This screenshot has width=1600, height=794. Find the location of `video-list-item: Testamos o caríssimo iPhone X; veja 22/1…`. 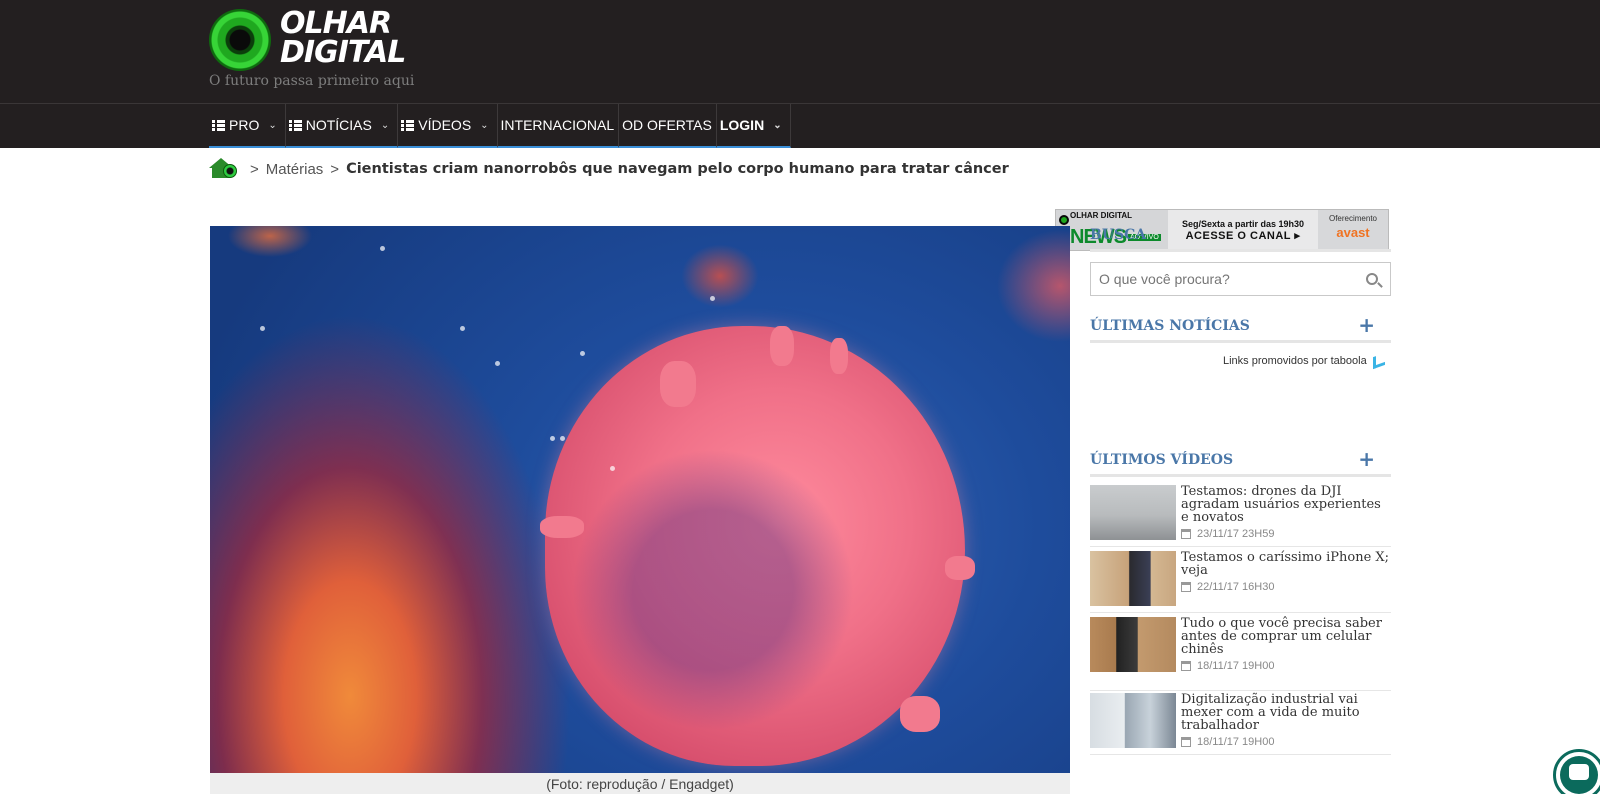

video-list-item: Testamos o caríssimo iPhone X; veja 22/1… is located at coordinates (1240, 582).